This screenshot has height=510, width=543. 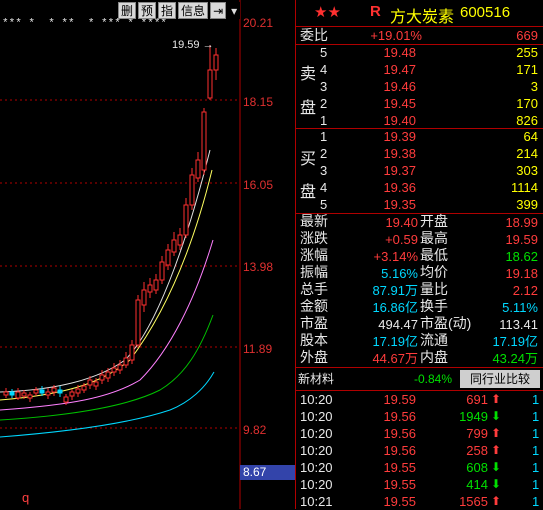 What do you see at coordinates (314, 238) in the screenshot?
I see `stat-label: 涨跌` at bounding box center [314, 238].